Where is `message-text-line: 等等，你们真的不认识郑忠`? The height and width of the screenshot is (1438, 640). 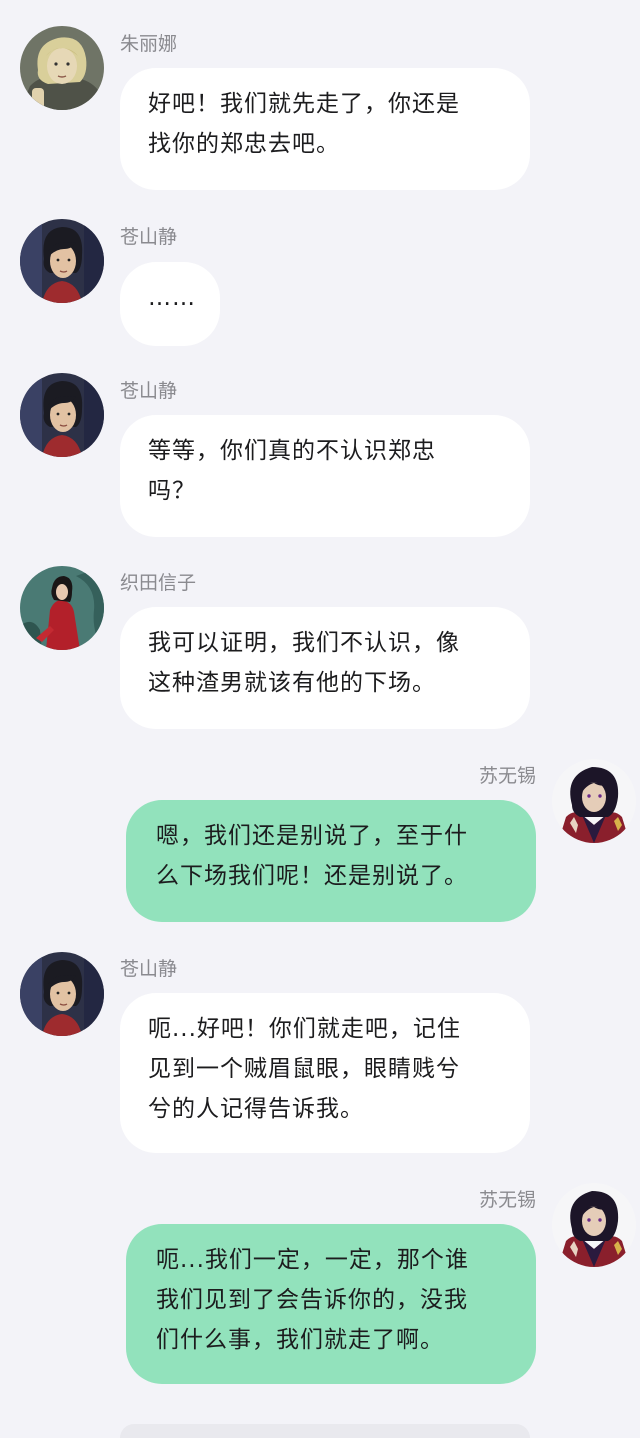 message-text-line: 等等，你们真的不认识郑忠 is located at coordinates (292, 451).